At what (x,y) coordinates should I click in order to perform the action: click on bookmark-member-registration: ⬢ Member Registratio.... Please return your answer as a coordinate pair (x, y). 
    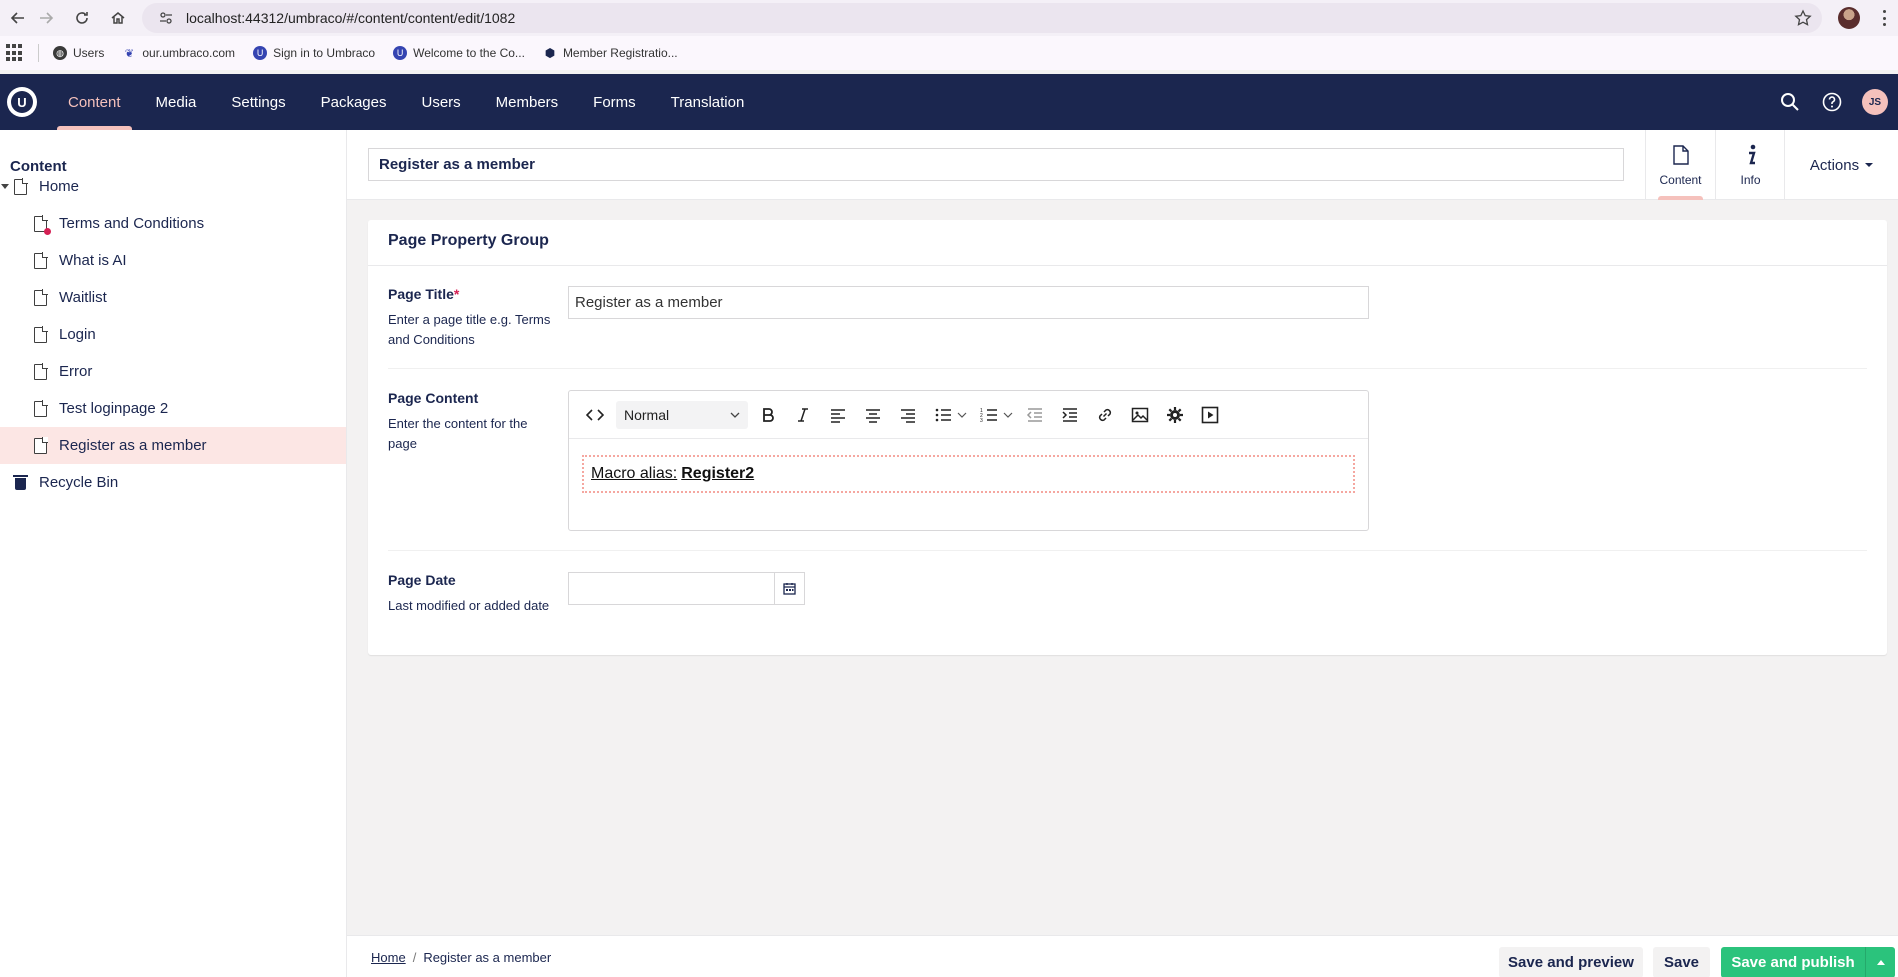
    Looking at the image, I should click on (610, 53).